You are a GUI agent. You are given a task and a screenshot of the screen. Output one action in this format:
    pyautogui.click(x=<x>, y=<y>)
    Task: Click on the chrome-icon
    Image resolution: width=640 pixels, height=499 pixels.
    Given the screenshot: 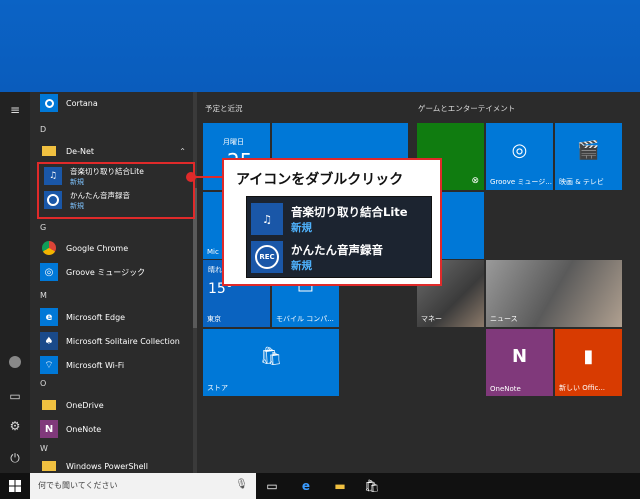 What is the action you would take?
    pyautogui.click(x=49, y=248)
    